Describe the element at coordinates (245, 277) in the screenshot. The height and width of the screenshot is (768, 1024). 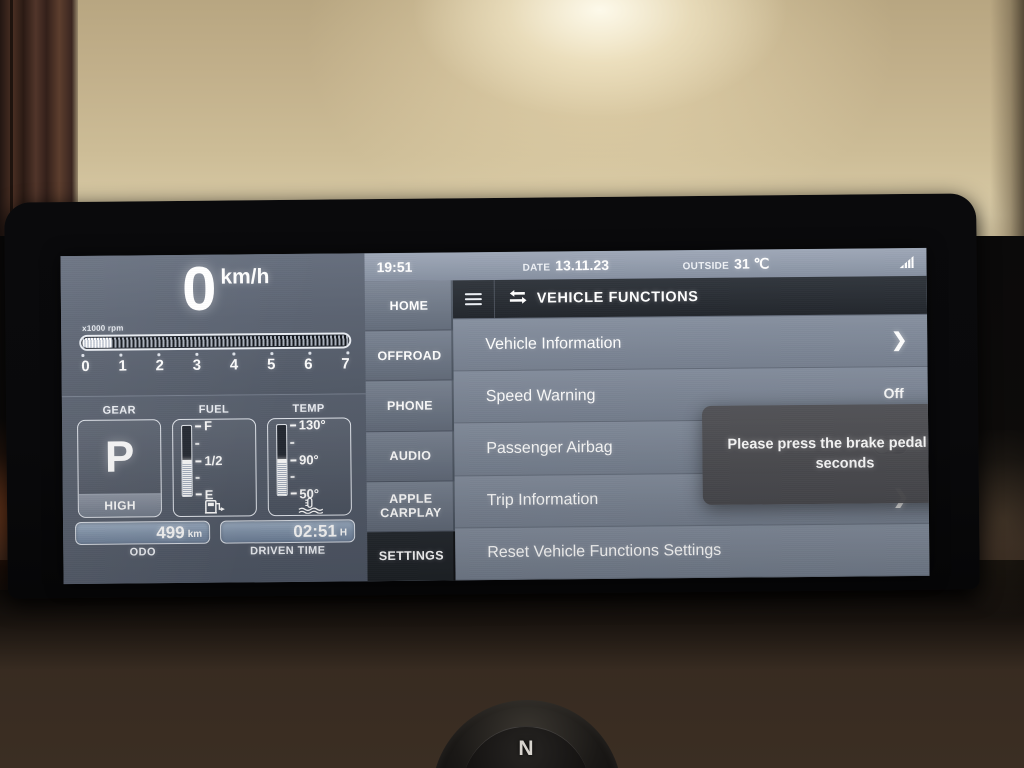
I see `speed-unit: km/h` at that location.